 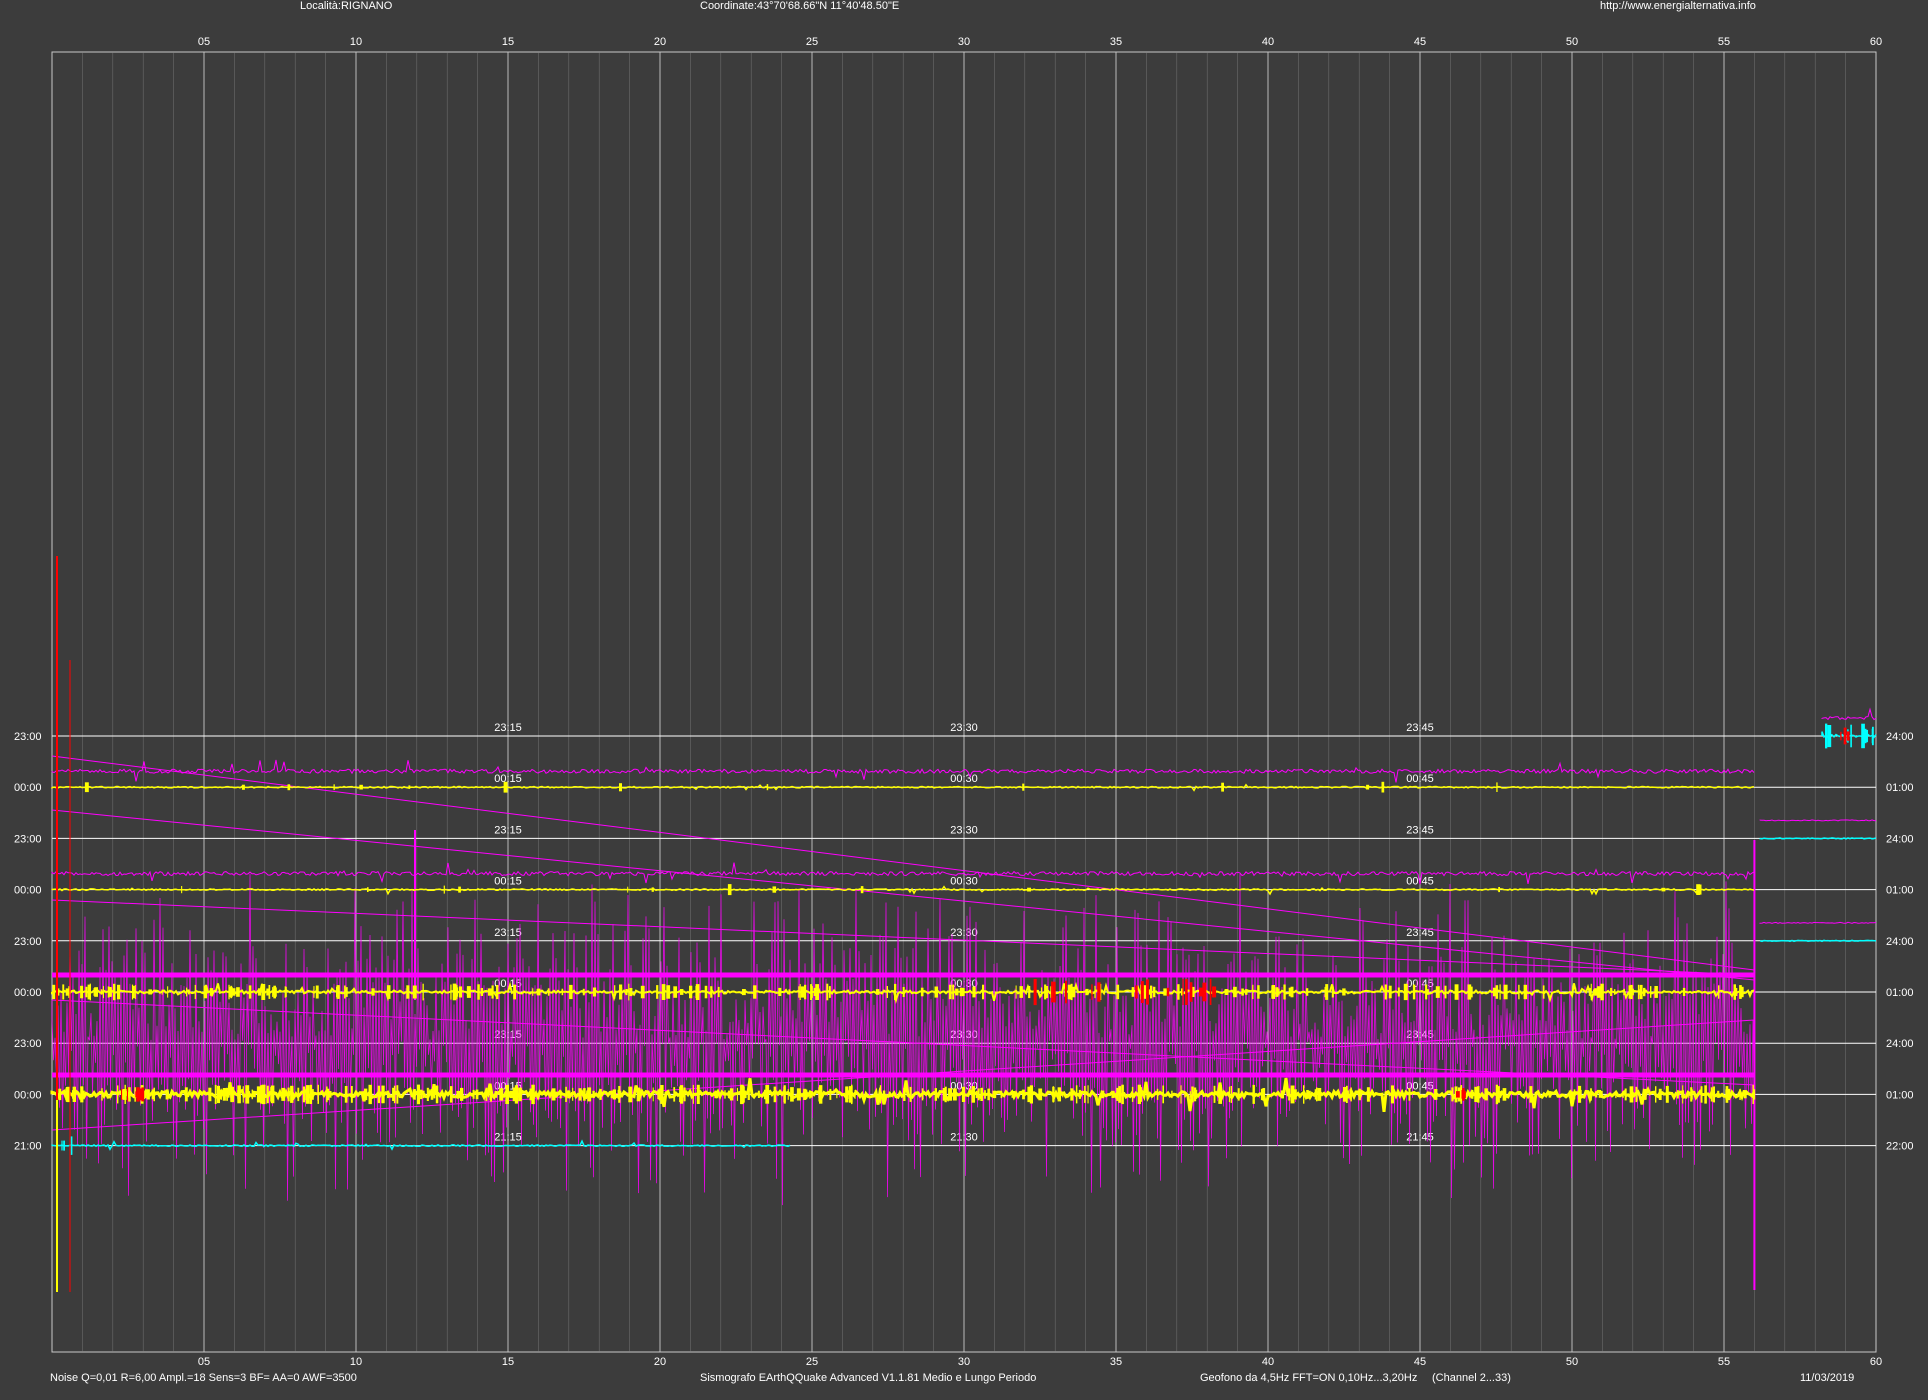 I want to click on quarter-hour-label: 21:15, so click(x=508, y=1138).